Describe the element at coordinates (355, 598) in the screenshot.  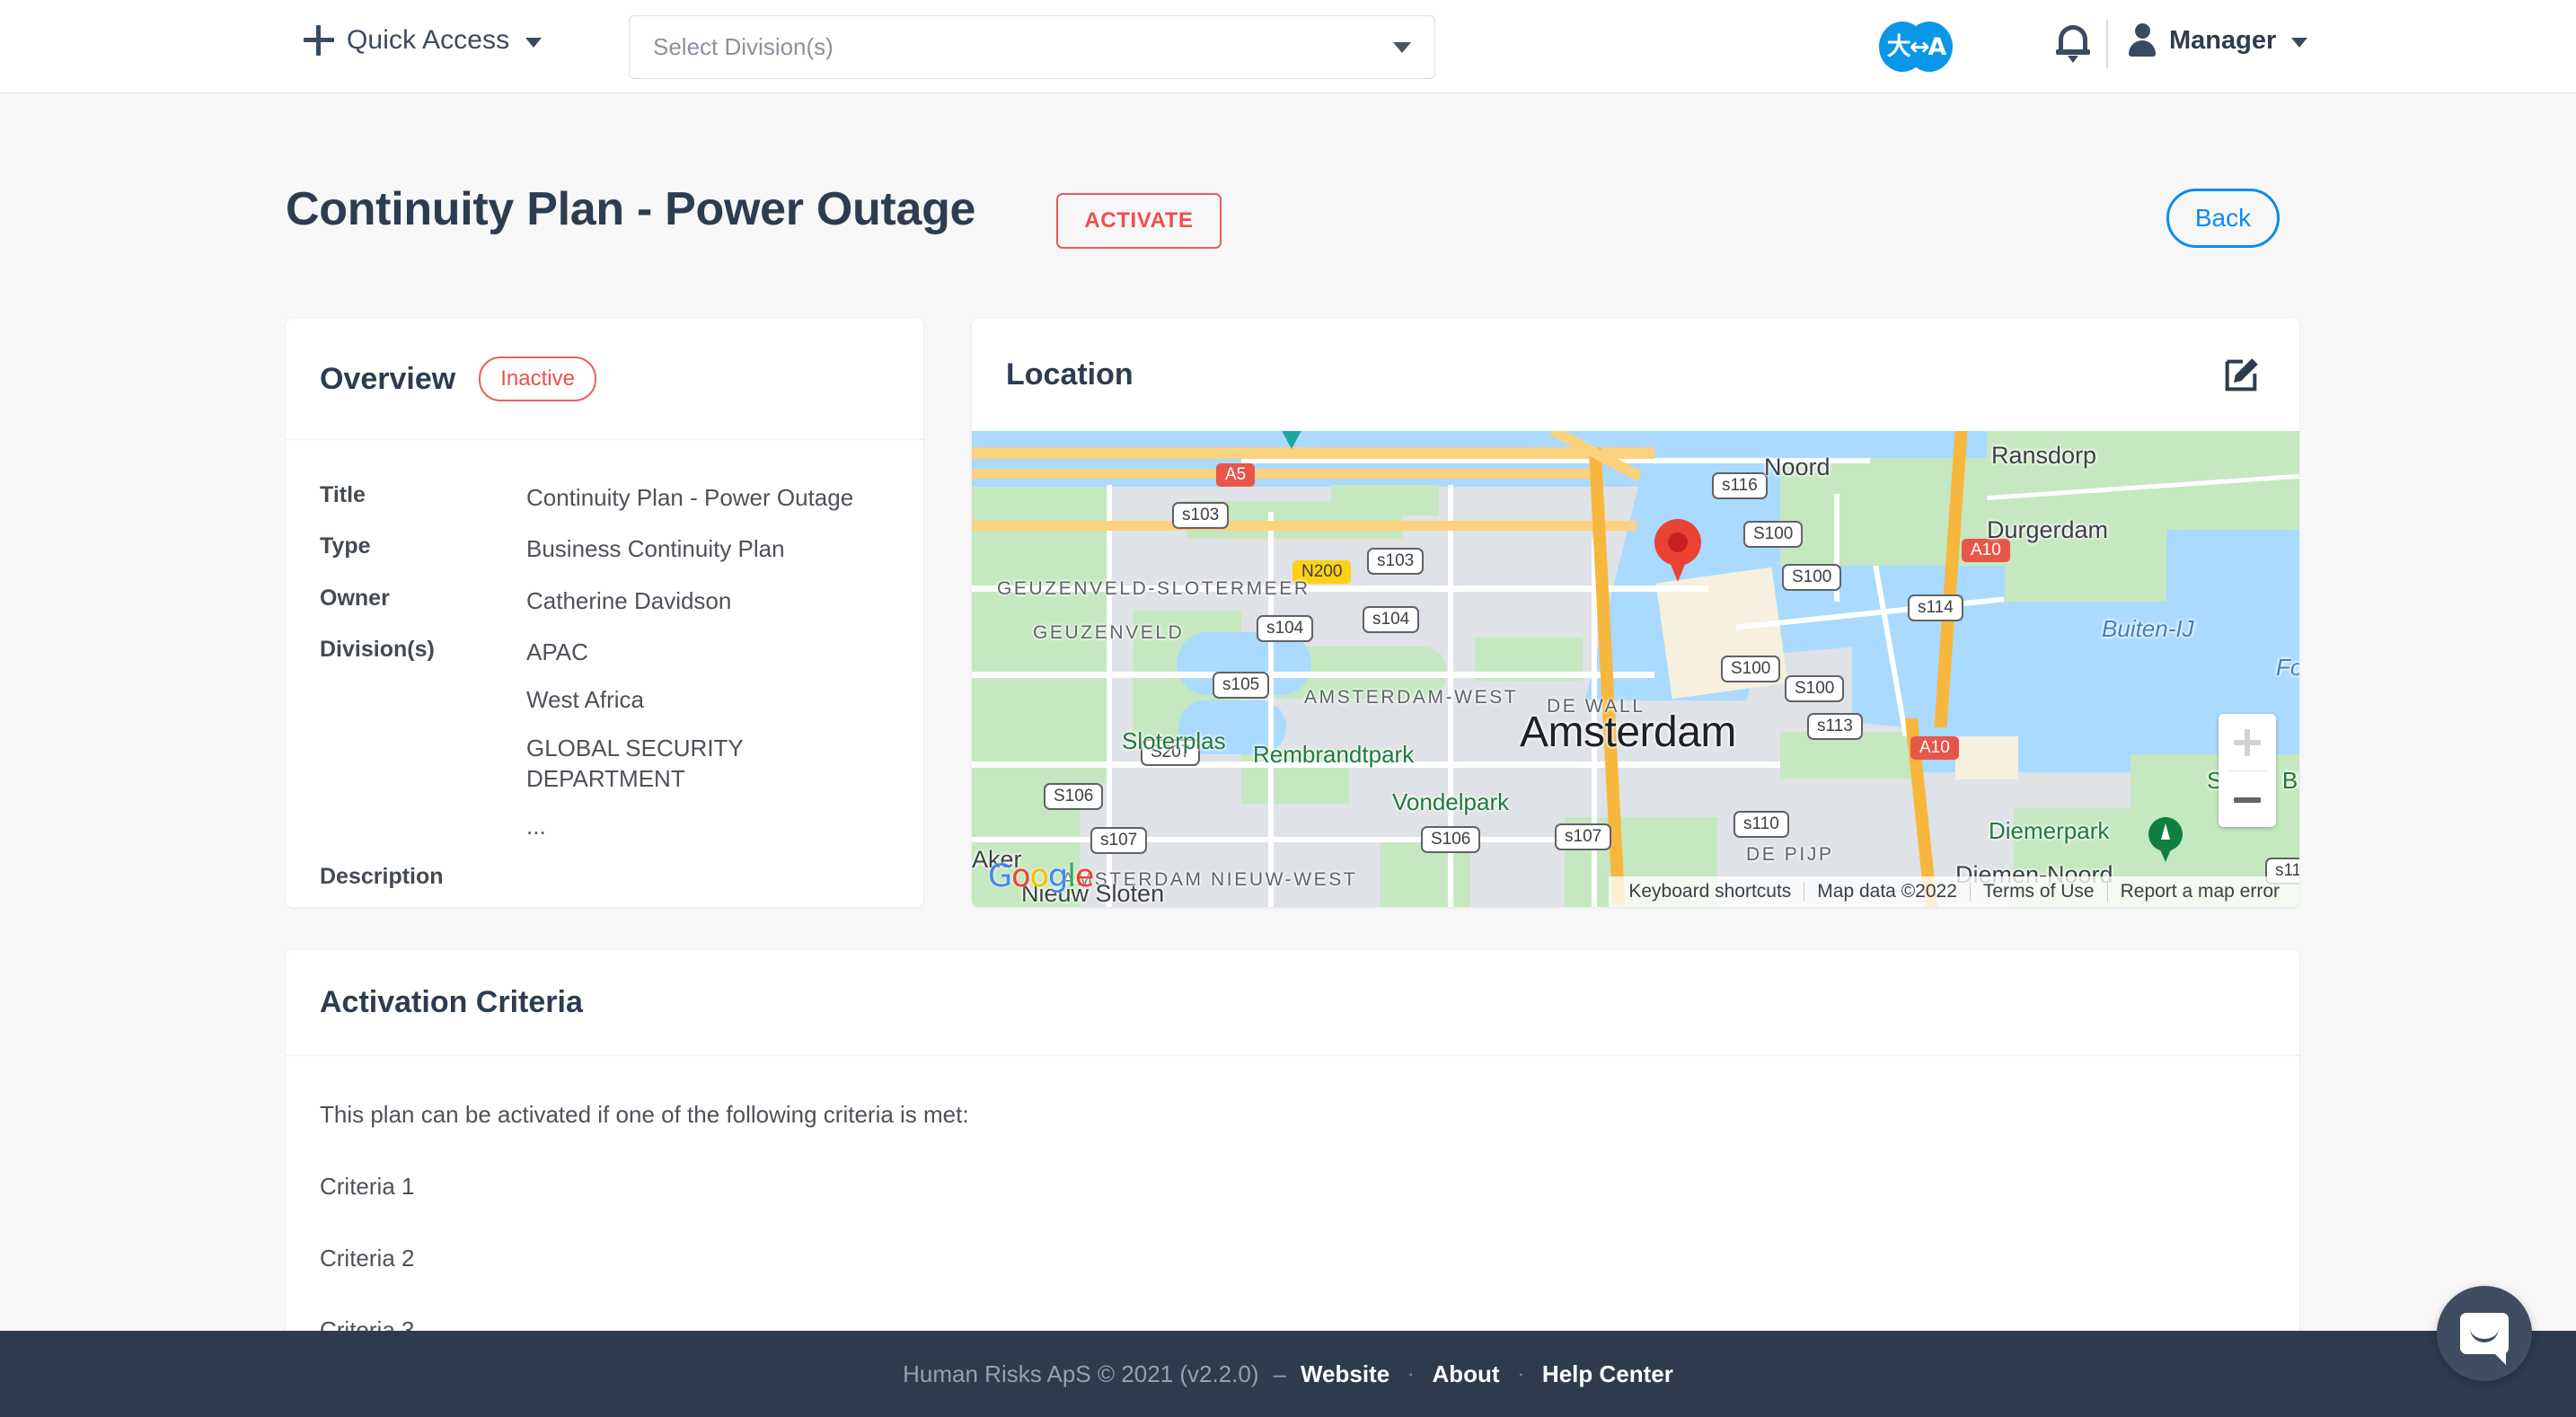
I see `overview-label: Owner` at that location.